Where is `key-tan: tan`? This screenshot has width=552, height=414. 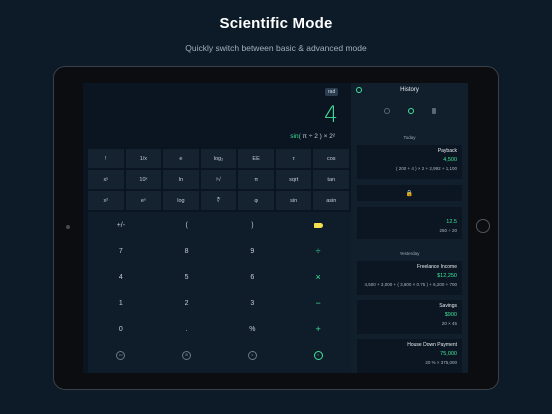
key-tan: tan is located at coordinates (331, 179).